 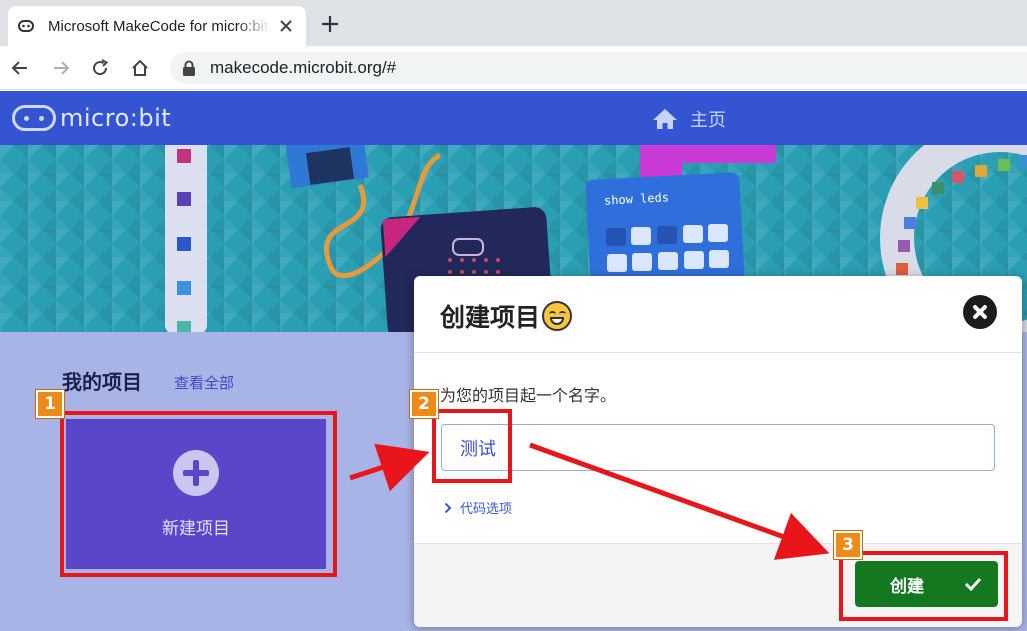 I want to click on app-header: micro:bit 主页, so click(x=513, y=118).